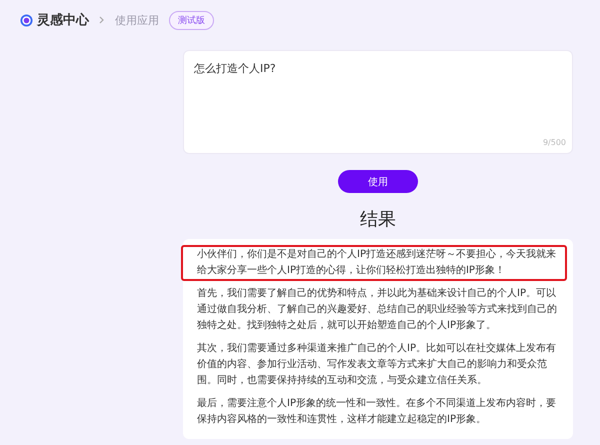  I want to click on logo-icon, so click(26, 20).